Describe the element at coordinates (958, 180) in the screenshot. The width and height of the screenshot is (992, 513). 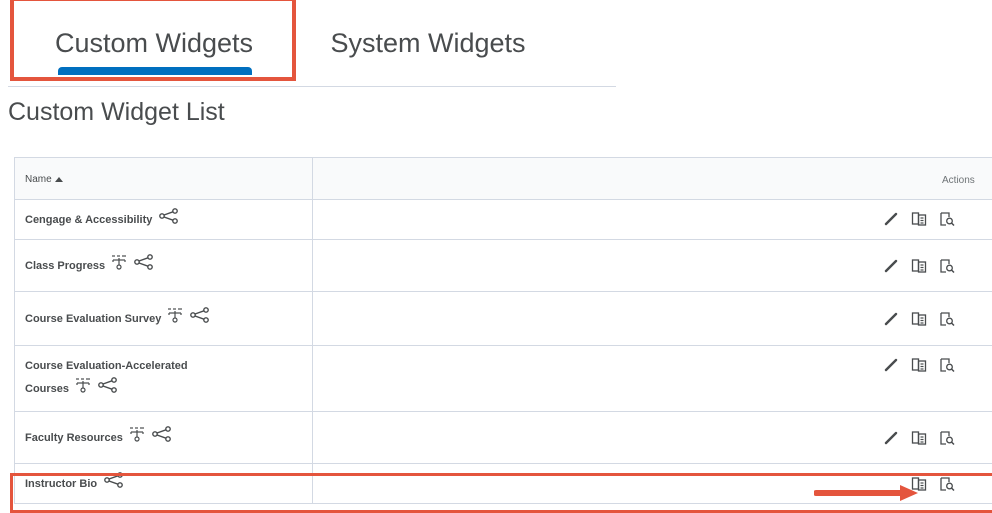
I see `actions-column-header: Actions` at that location.